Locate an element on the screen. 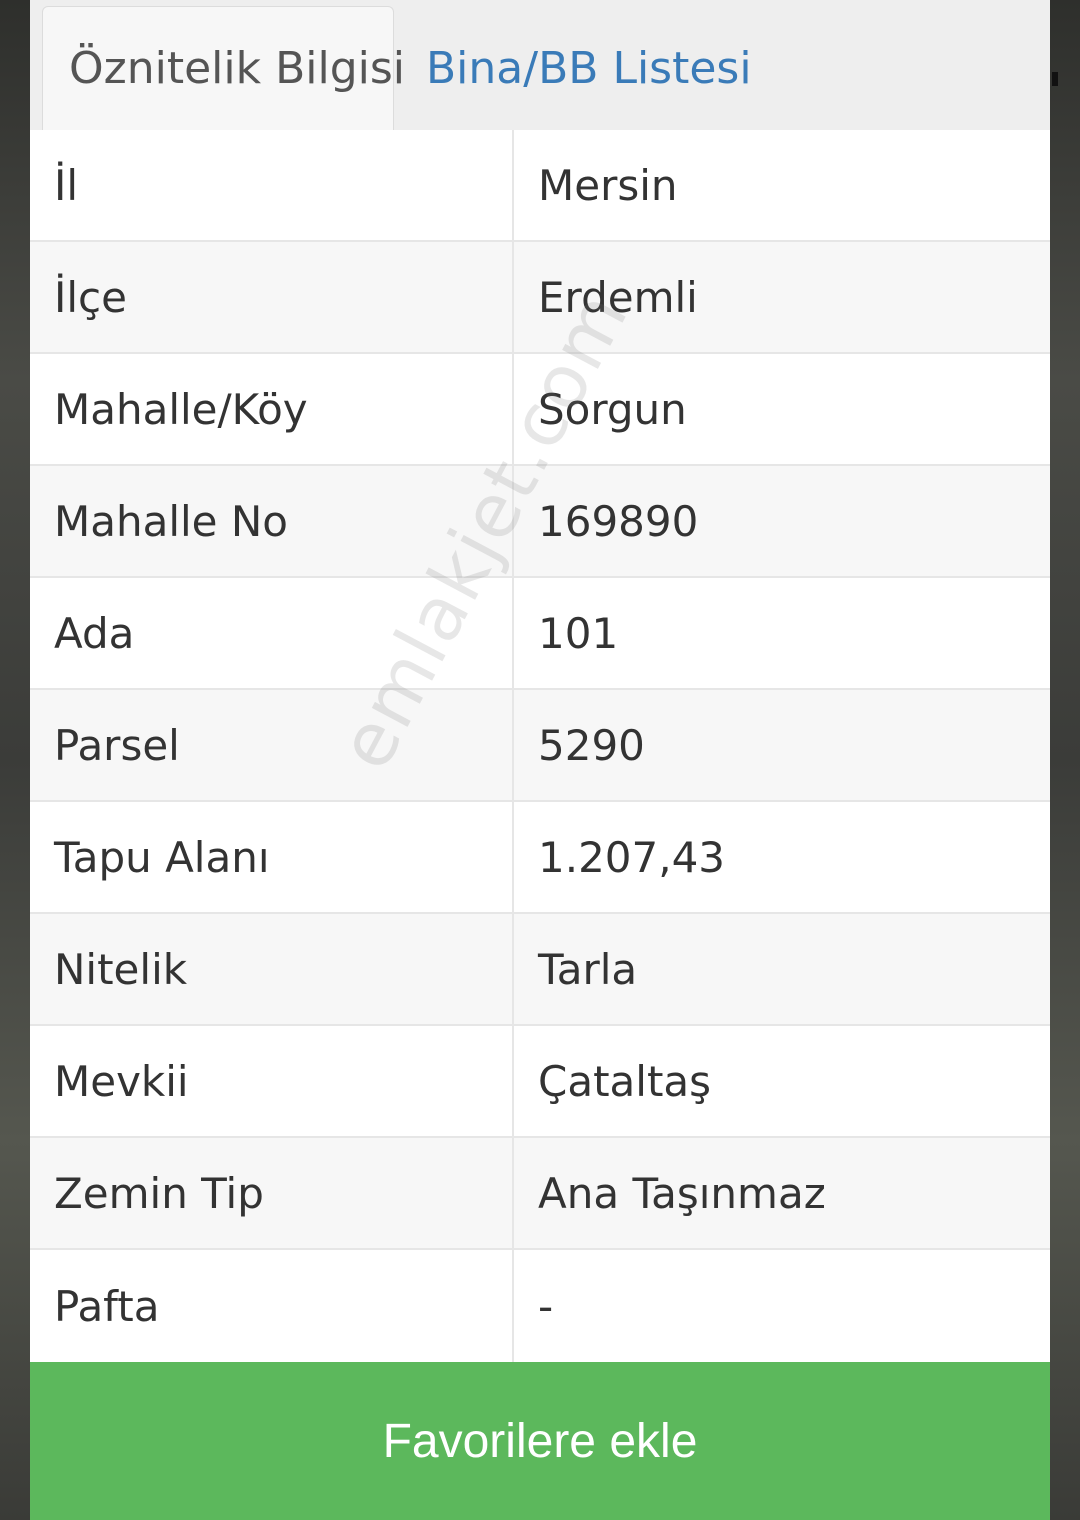 This screenshot has width=1080, height=1520. table-row: Nitelik Tarla is located at coordinates (540, 970).